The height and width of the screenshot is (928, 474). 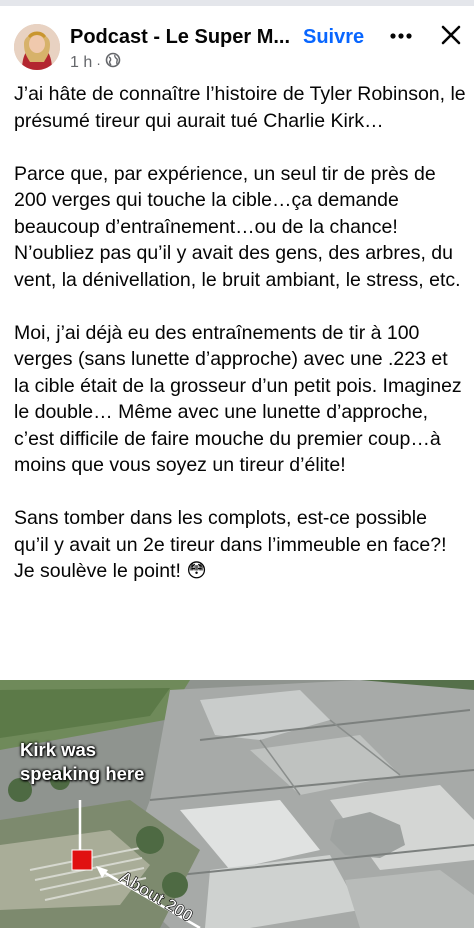 What do you see at coordinates (333, 37) in the screenshot?
I see `follow-button: Suivre` at bounding box center [333, 37].